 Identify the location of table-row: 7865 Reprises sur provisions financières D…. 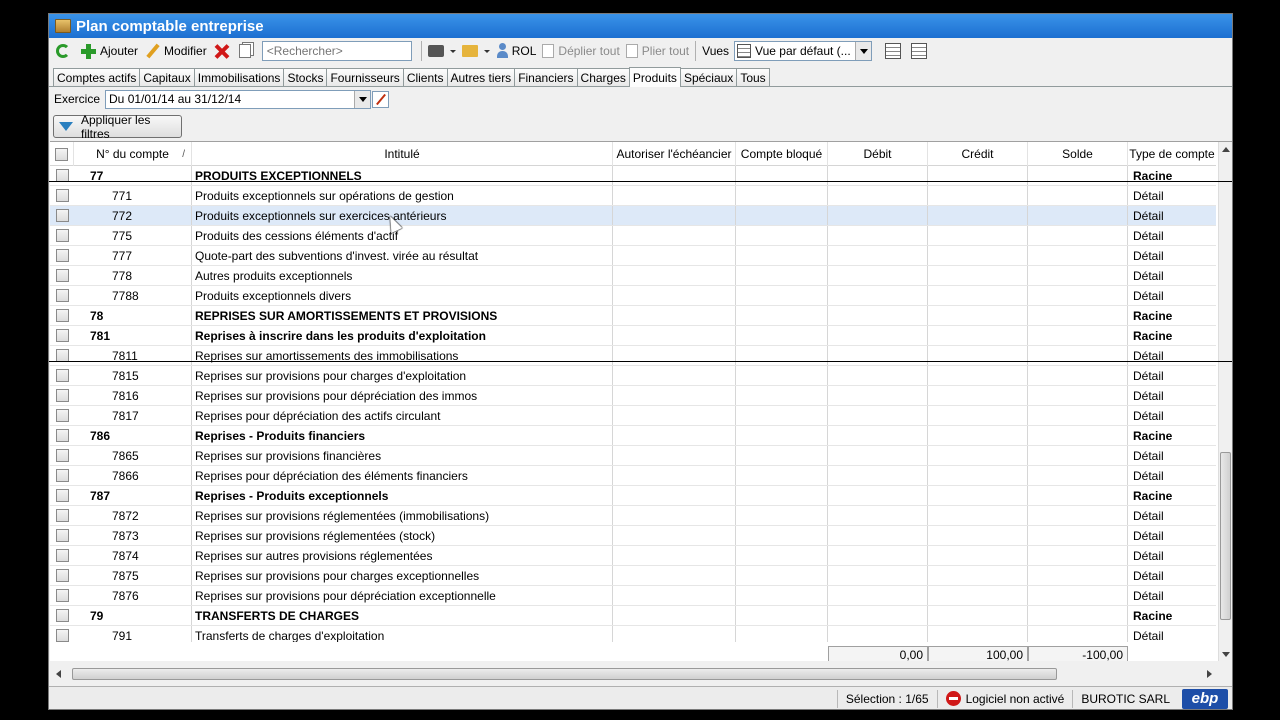
(633, 456).